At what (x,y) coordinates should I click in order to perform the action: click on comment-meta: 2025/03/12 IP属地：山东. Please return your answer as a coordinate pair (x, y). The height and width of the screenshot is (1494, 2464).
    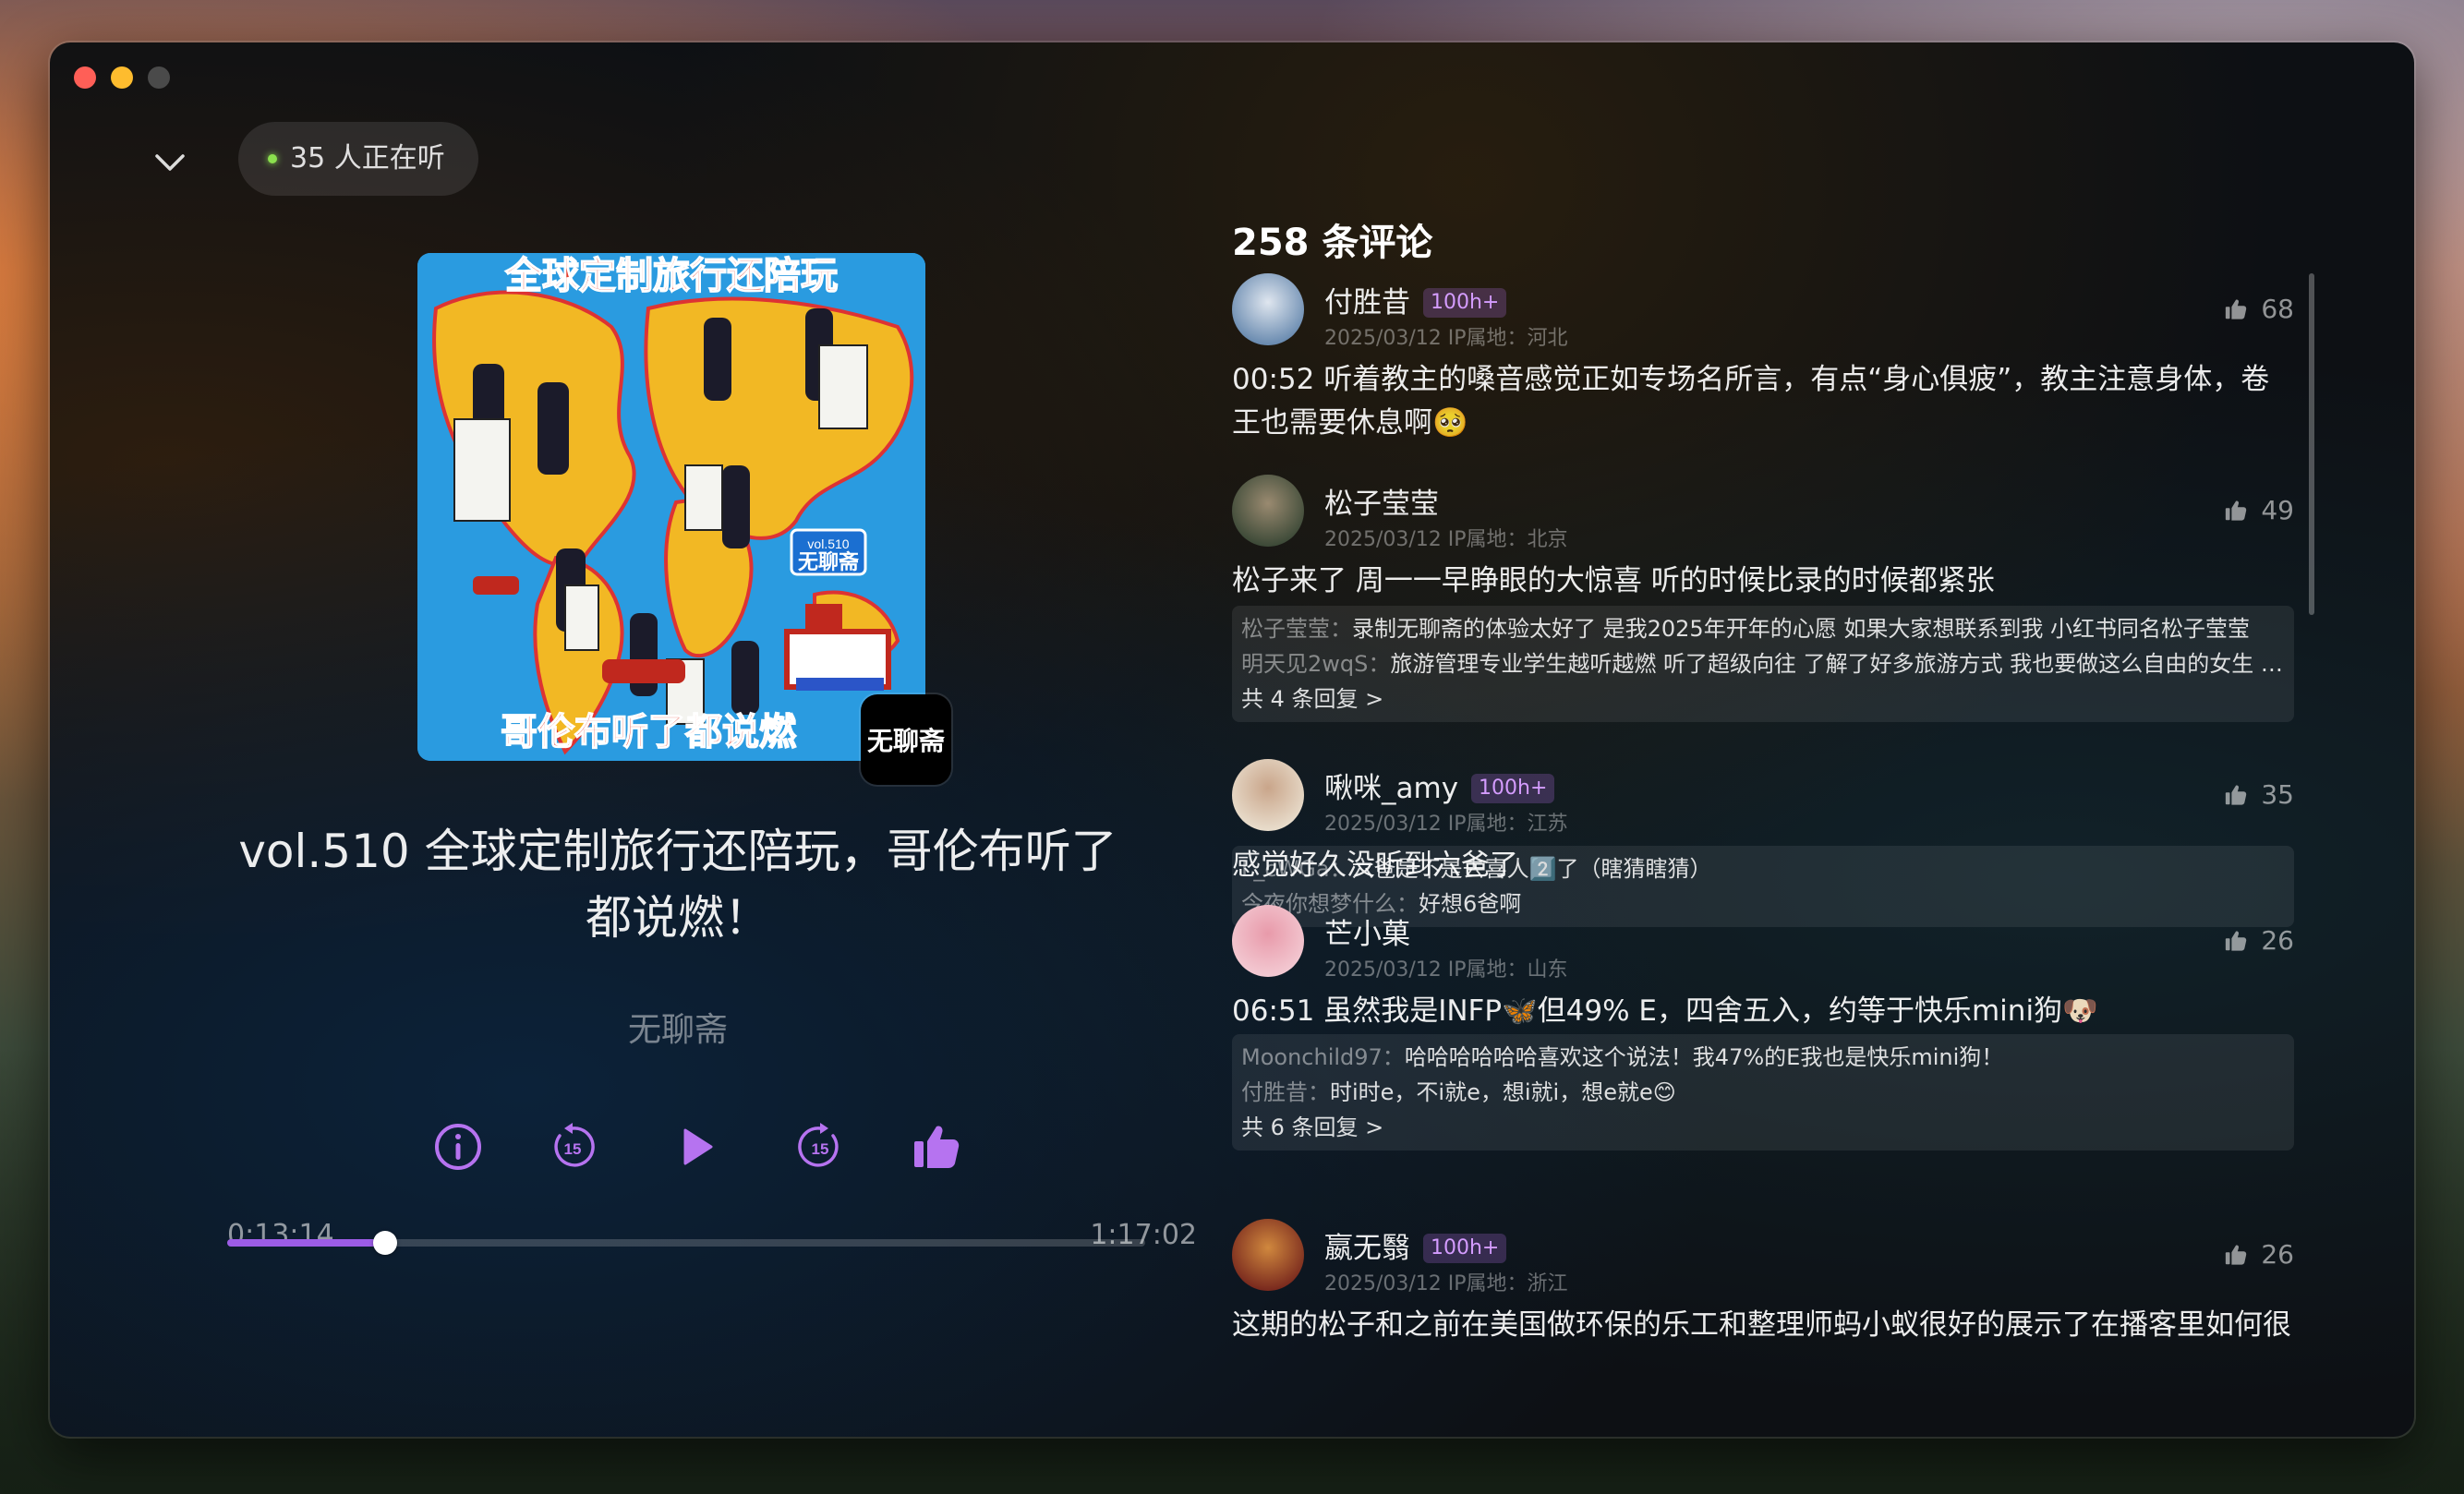
    Looking at the image, I should click on (1446, 970).